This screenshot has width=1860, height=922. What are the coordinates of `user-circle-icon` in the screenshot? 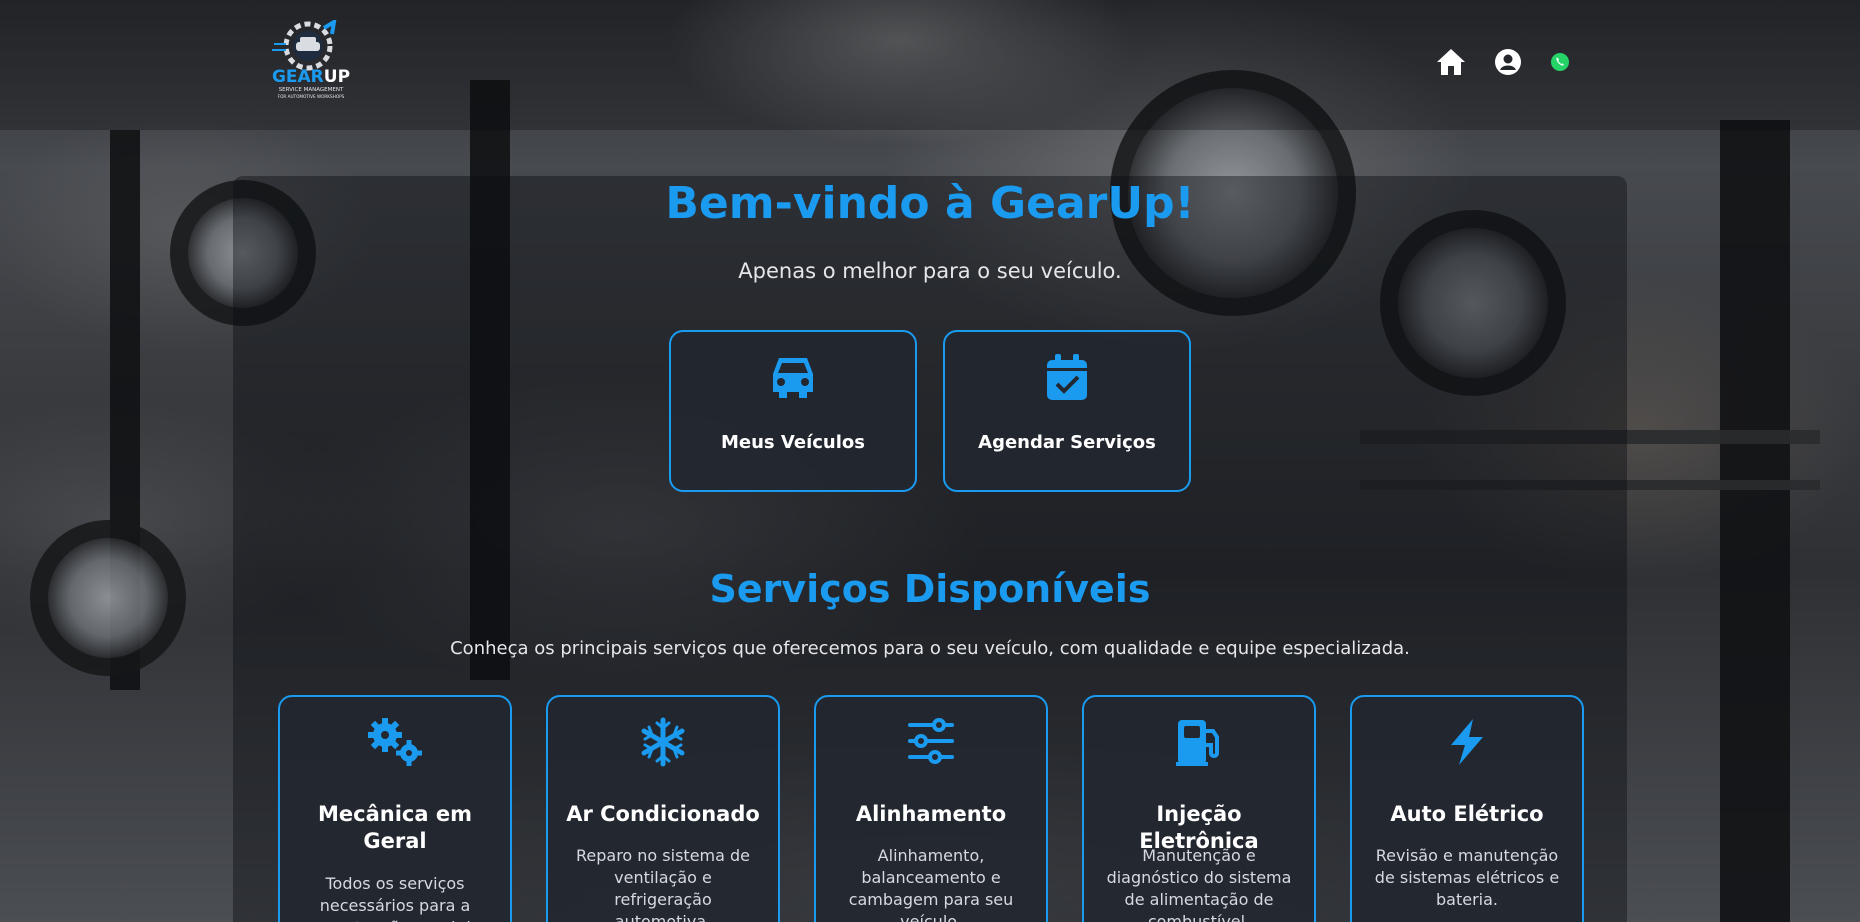 It's located at (1508, 64).